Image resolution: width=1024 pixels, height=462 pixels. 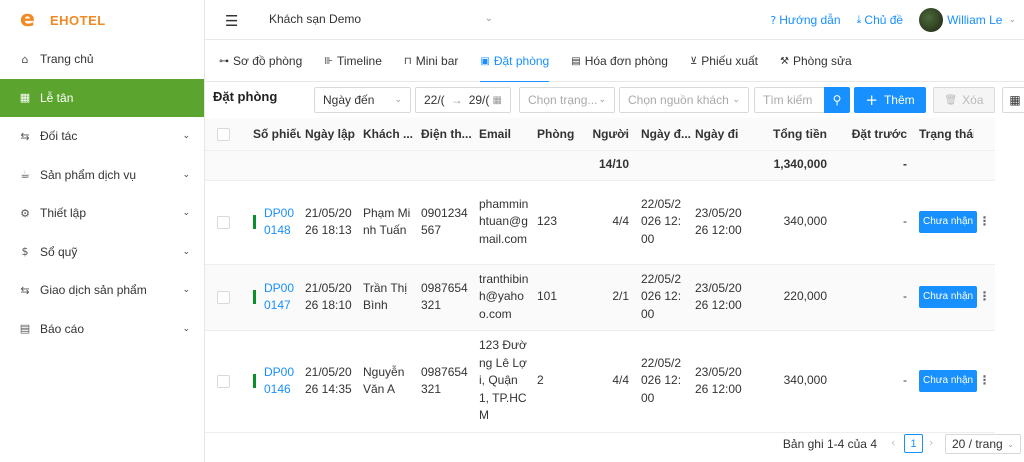 I want to click on search-input: Tìm kiếm, so click(x=789, y=100).